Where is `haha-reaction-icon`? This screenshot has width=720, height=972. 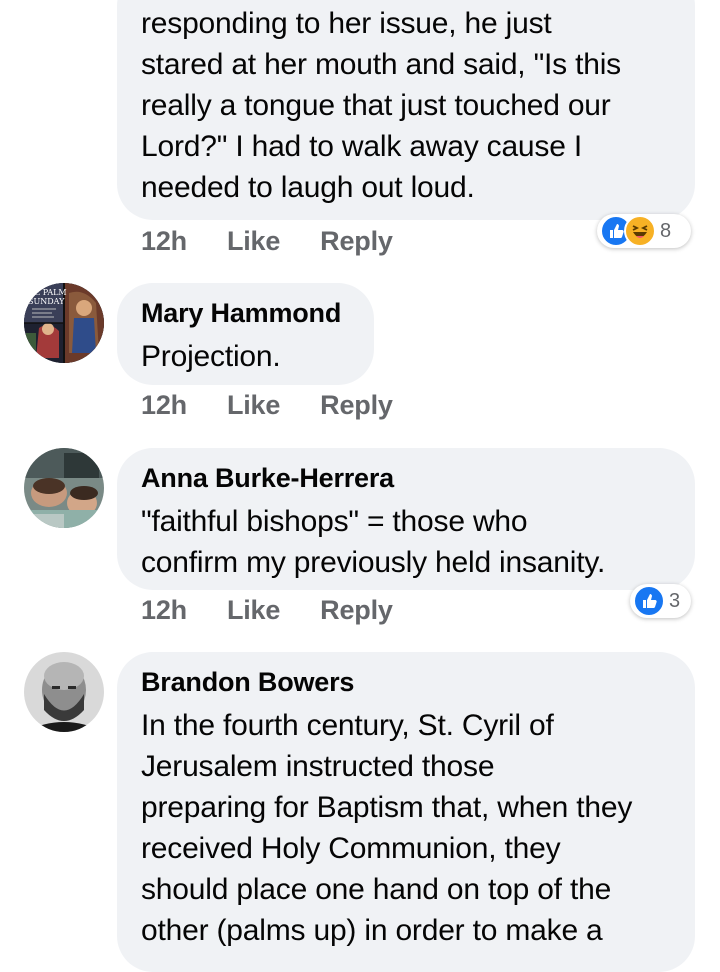 haha-reaction-icon is located at coordinates (640, 231).